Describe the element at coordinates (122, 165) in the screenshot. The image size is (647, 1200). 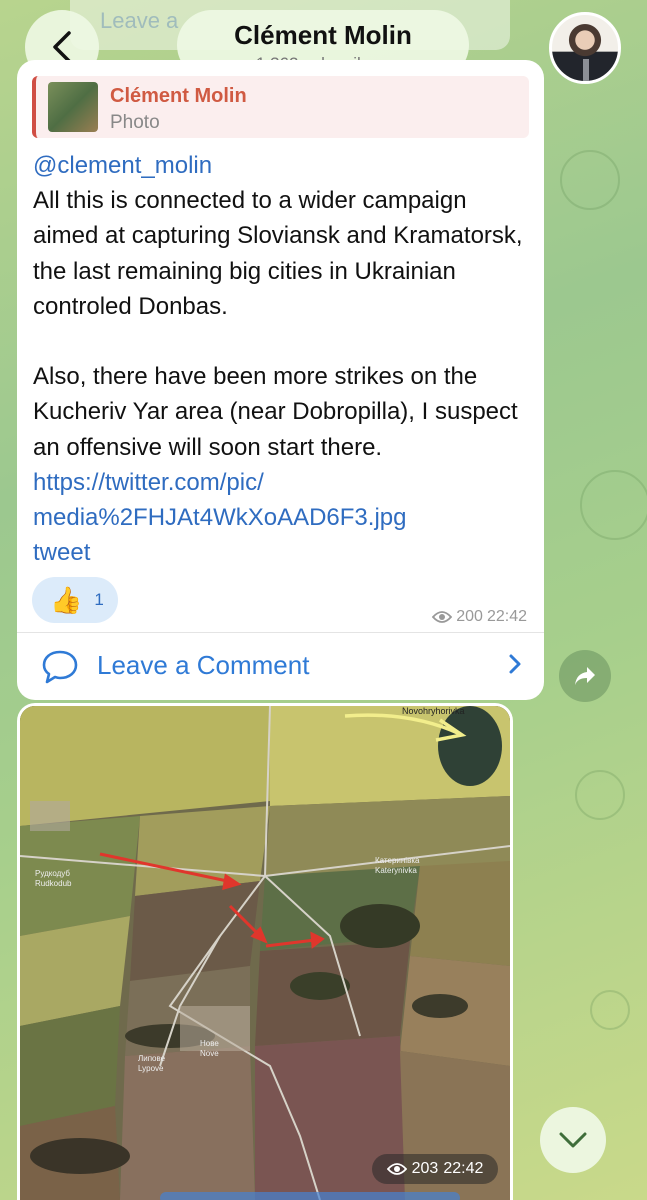
I see `mention-link: @clement_molin` at that location.